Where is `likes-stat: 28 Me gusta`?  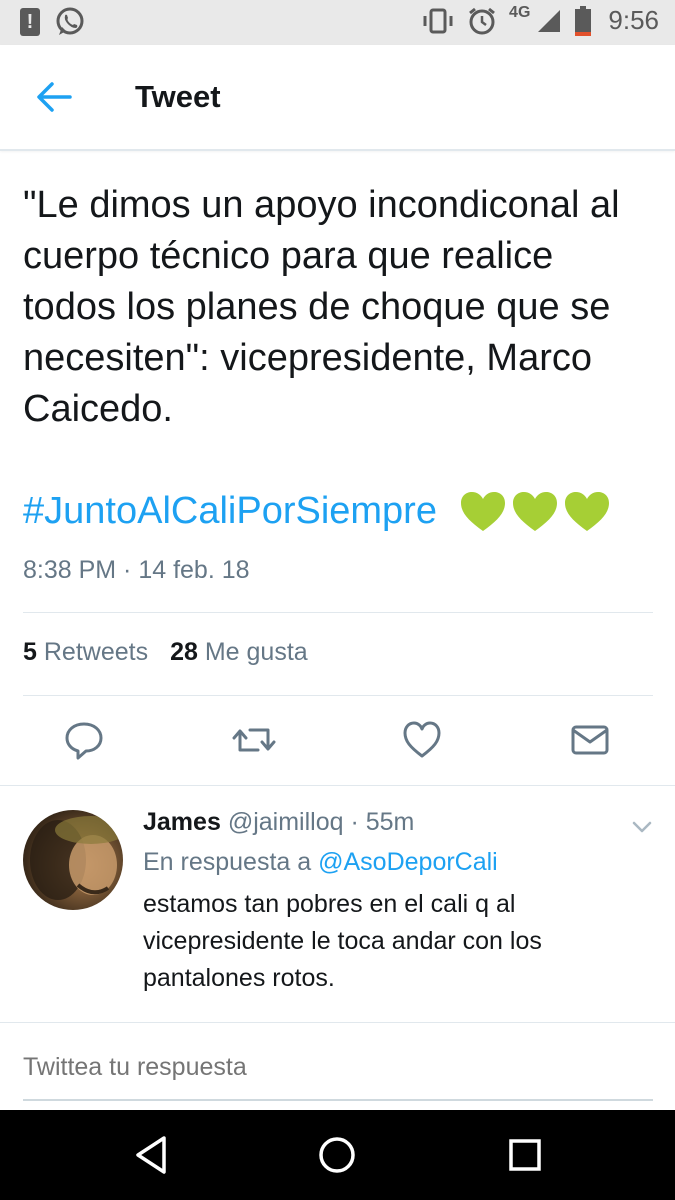
likes-stat: 28 Me gusta is located at coordinates (239, 652).